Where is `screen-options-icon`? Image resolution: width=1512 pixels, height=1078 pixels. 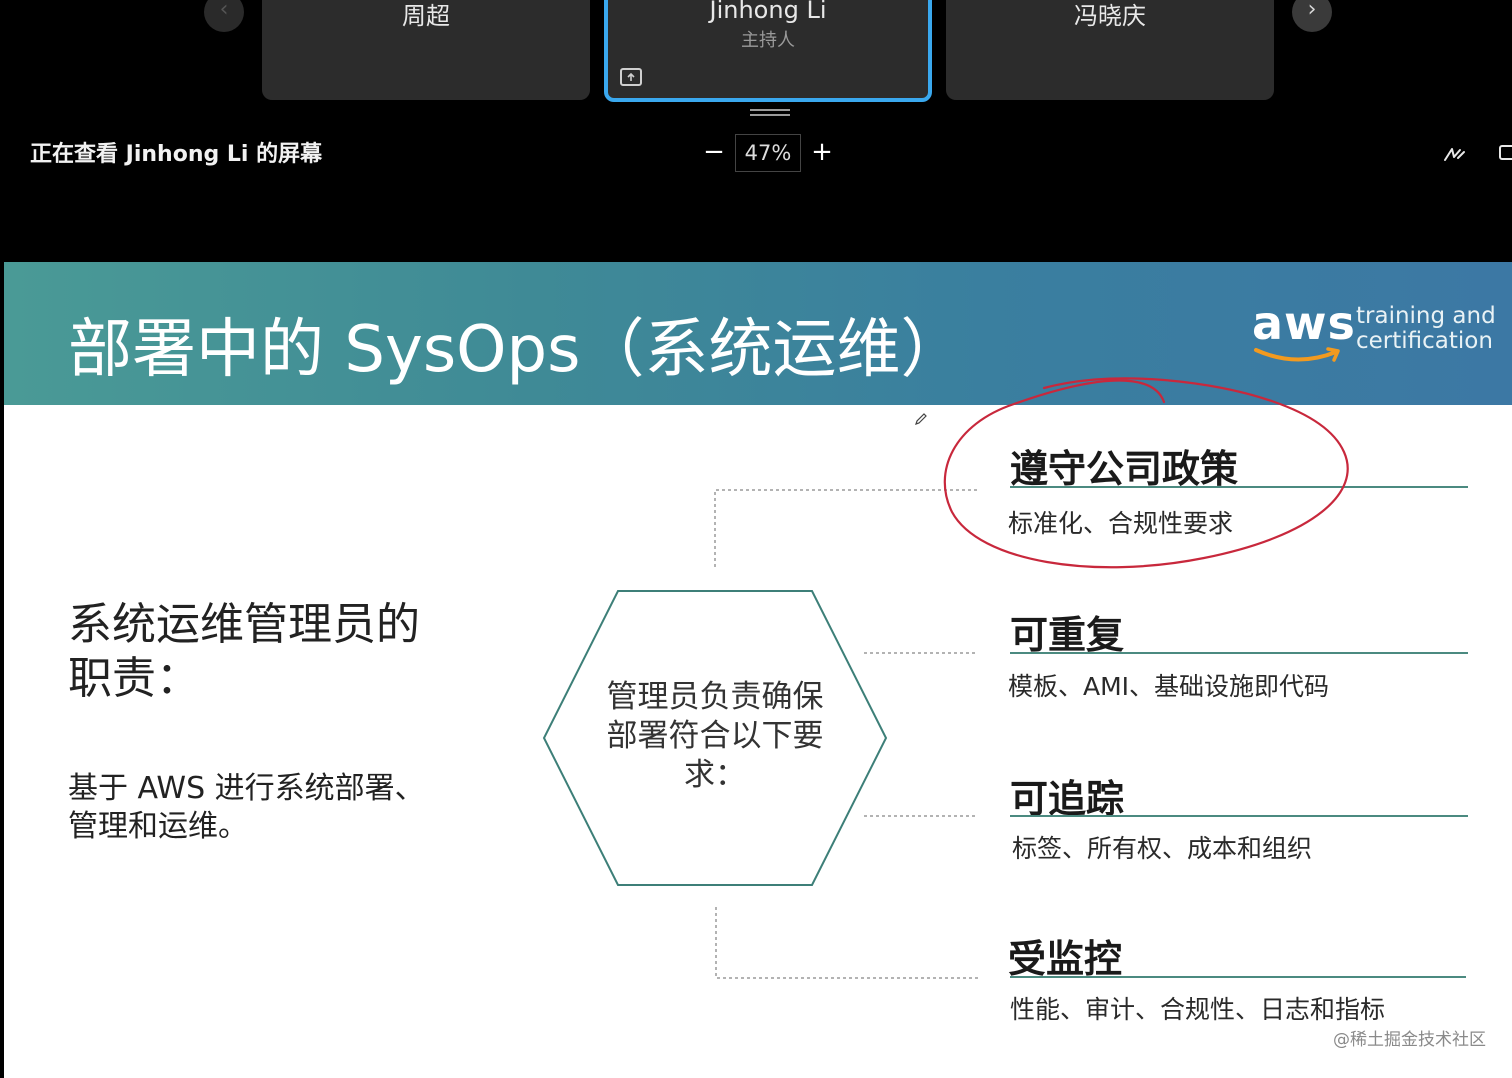 screen-options-icon is located at coordinates (1504, 154).